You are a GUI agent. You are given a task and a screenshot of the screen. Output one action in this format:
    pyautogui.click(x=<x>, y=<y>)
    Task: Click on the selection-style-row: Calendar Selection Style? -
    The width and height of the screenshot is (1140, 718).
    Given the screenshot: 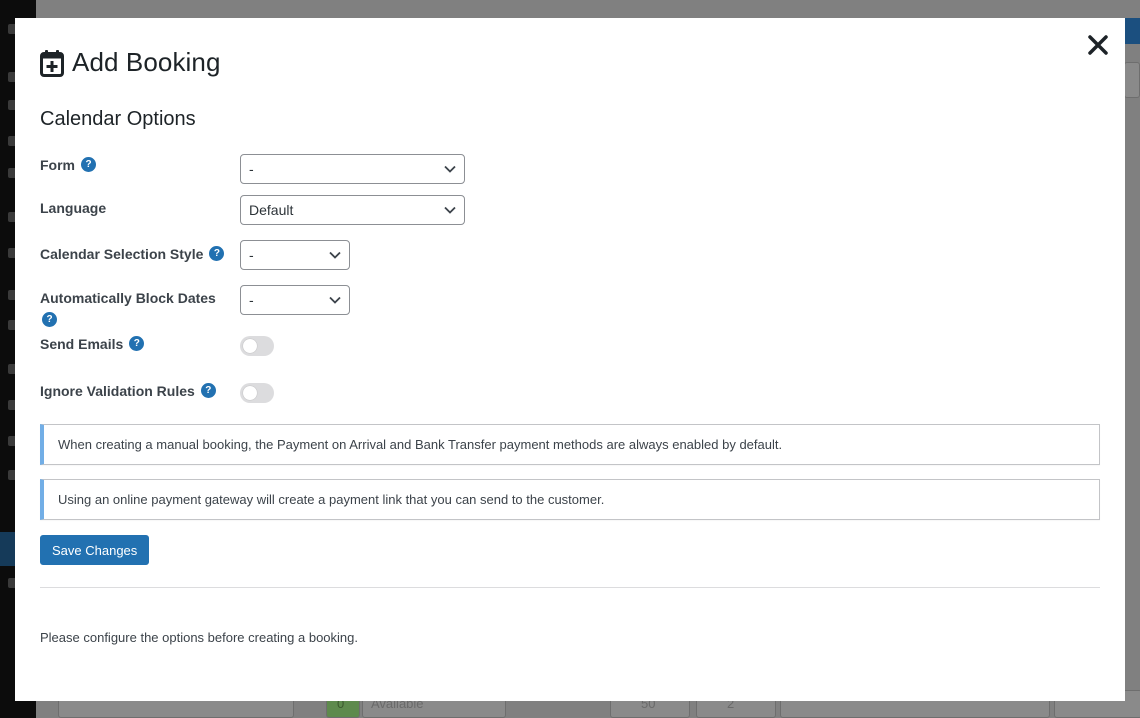 What is the action you would take?
    pyautogui.click(x=195, y=255)
    